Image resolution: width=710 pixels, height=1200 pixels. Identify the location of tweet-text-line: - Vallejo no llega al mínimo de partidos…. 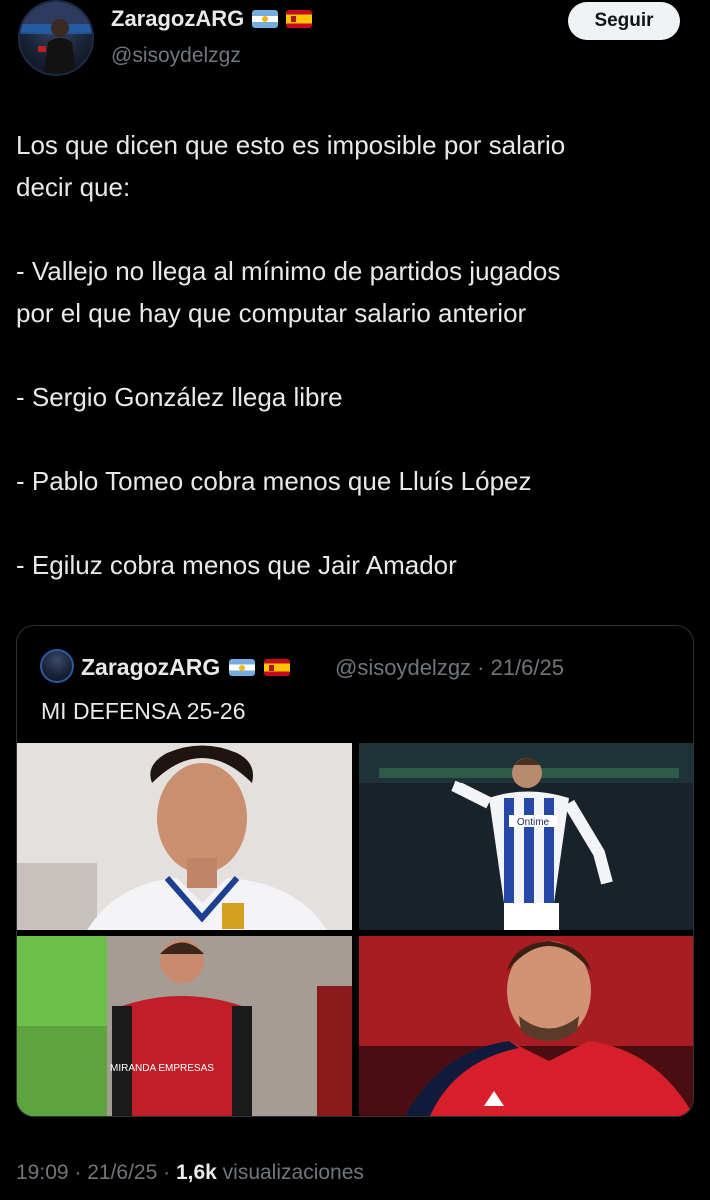
(288, 271).